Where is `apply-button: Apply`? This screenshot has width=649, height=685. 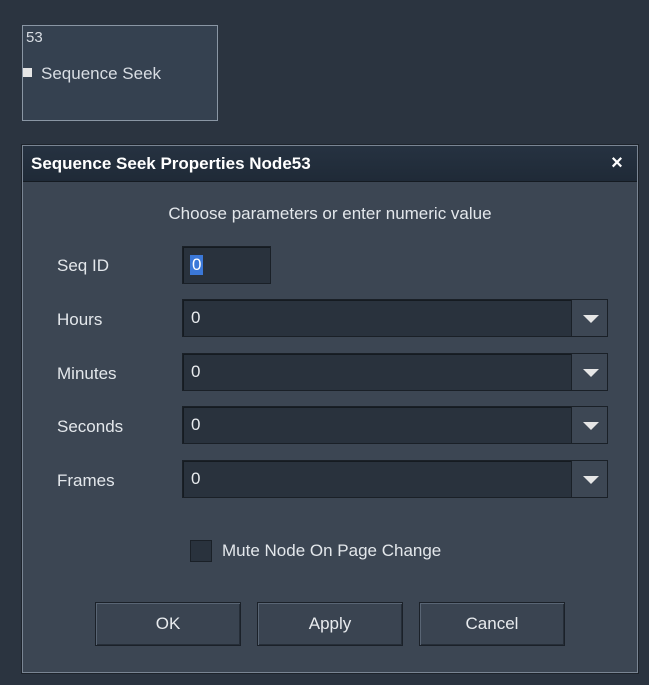 apply-button: Apply is located at coordinates (330, 624).